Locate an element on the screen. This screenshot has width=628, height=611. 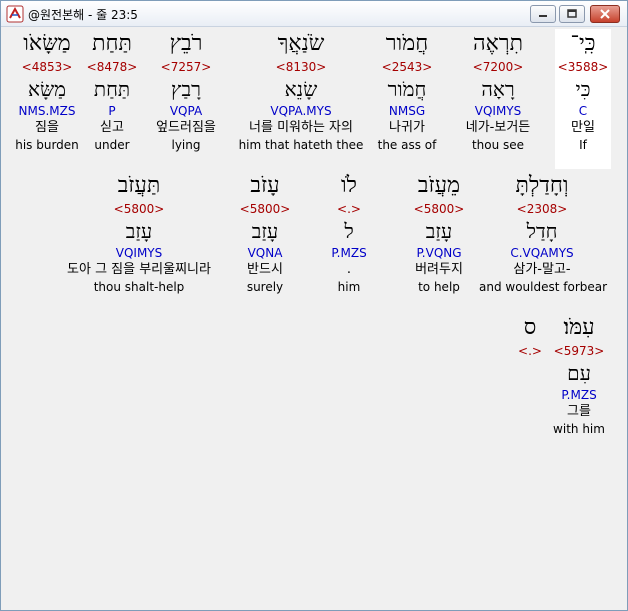
hebrew-root: כִּי is located at coordinates (583, 89).